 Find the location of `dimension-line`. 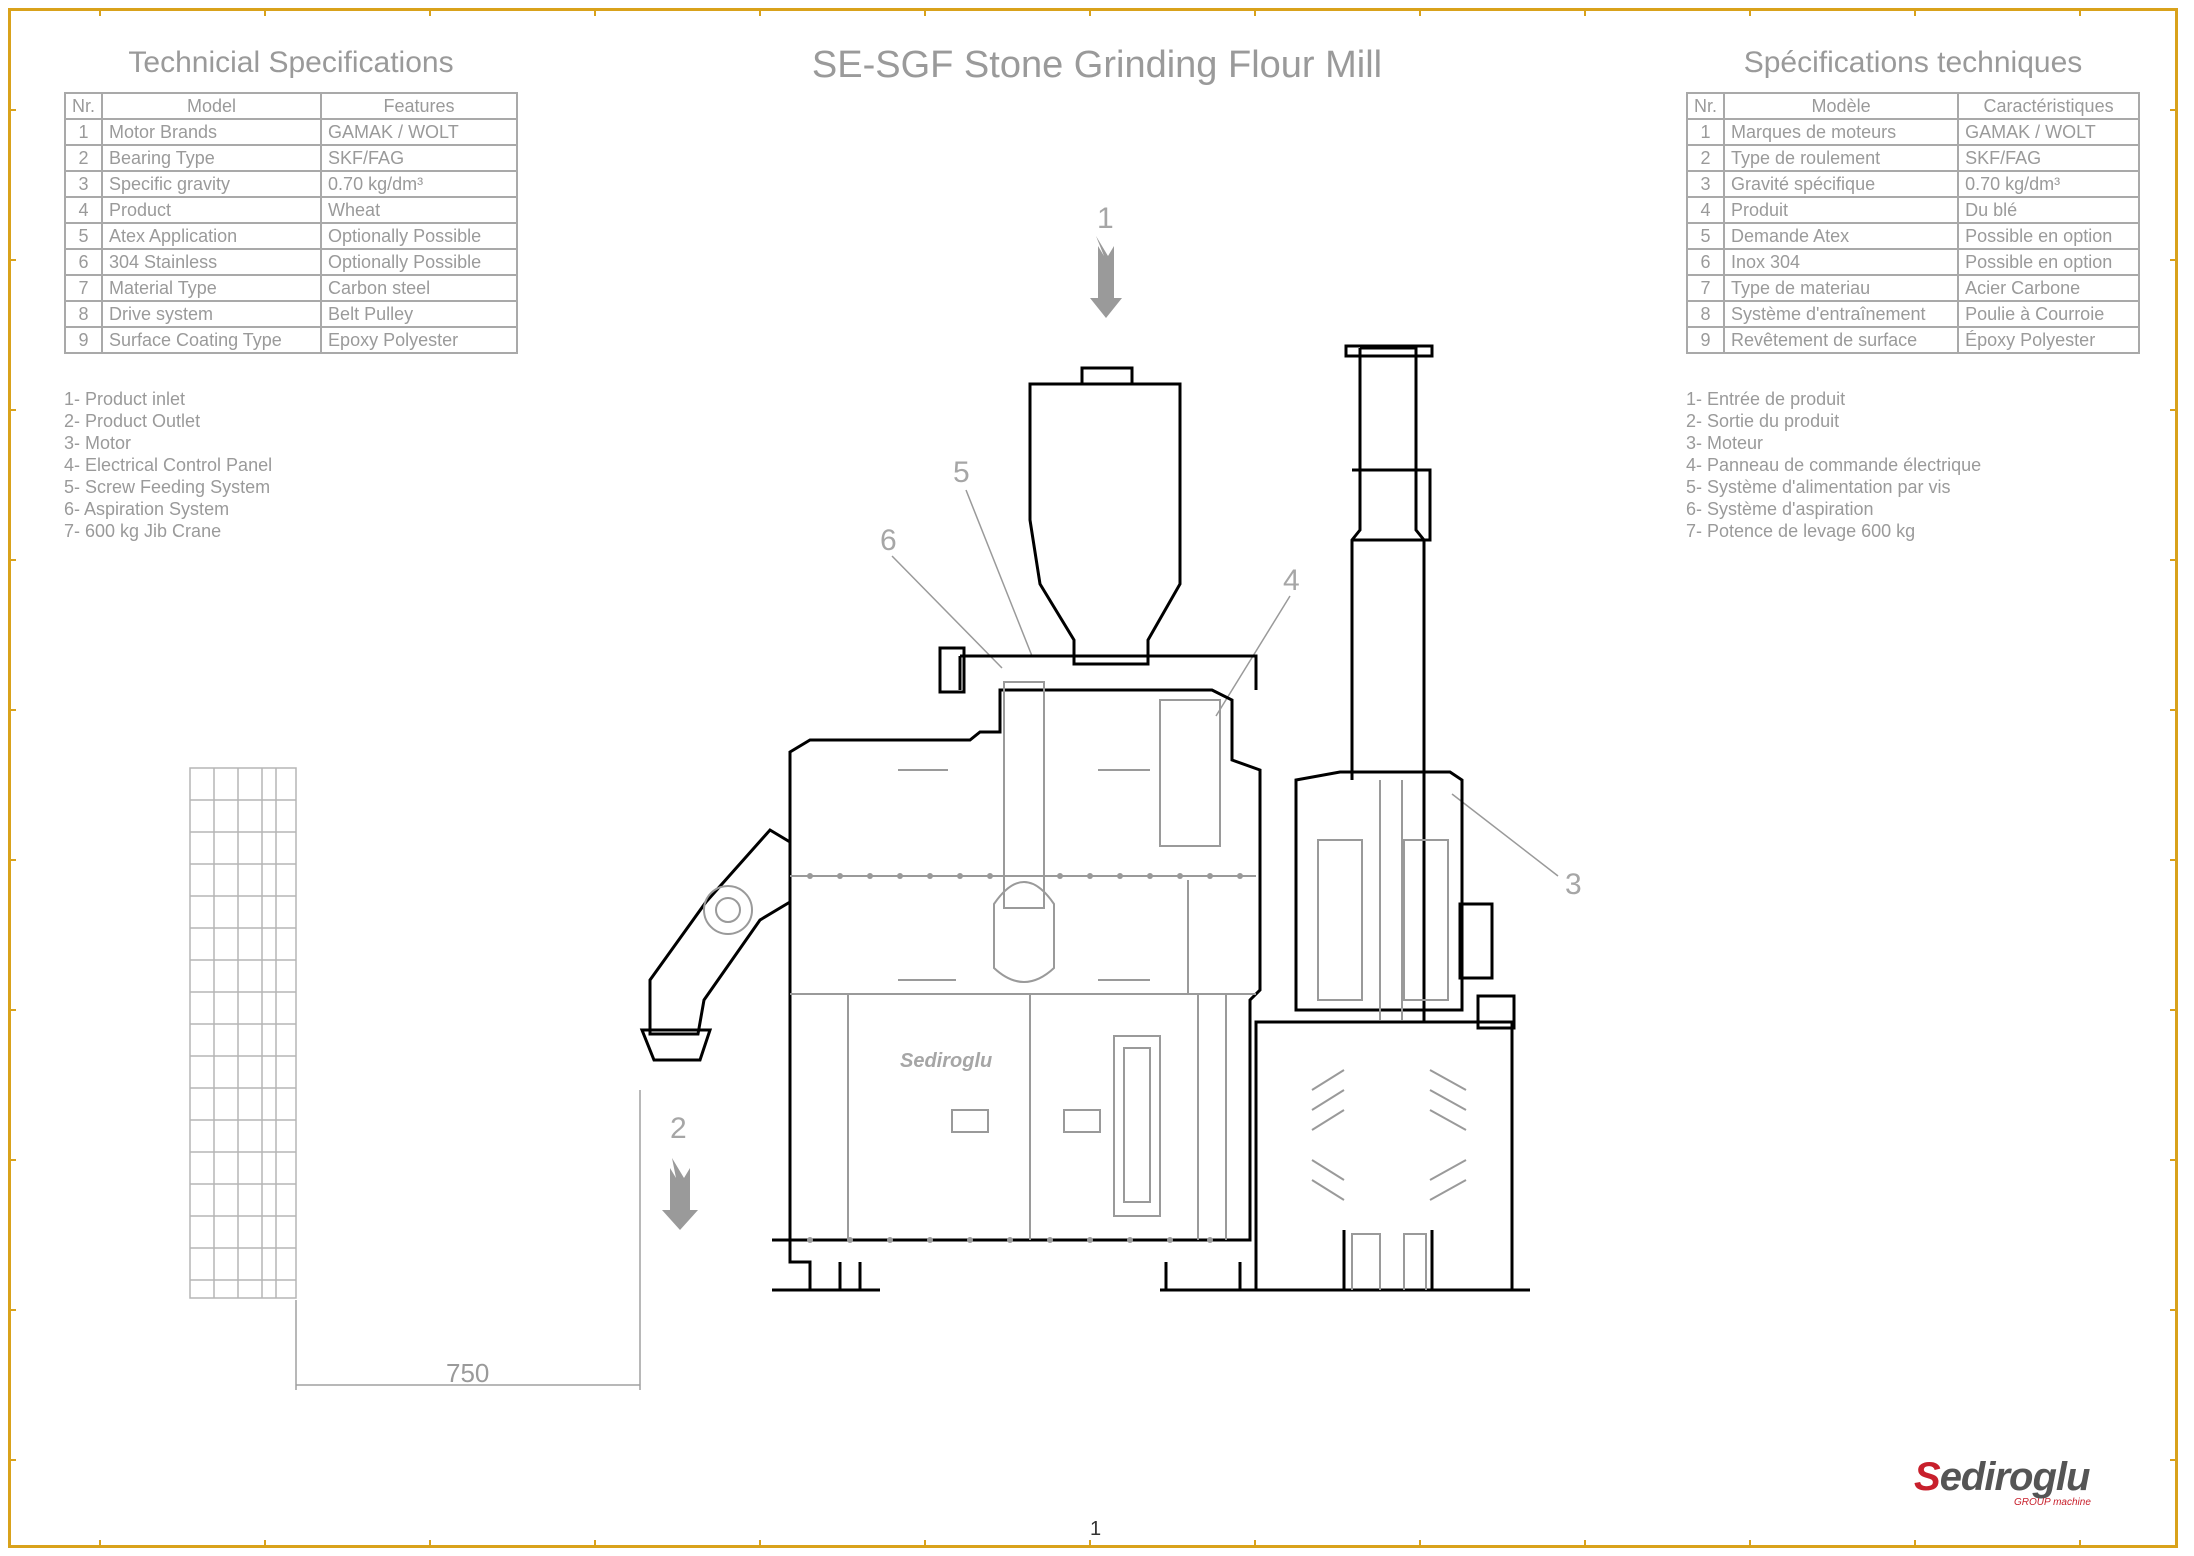

dimension-line is located at coordinates (468, 1240).